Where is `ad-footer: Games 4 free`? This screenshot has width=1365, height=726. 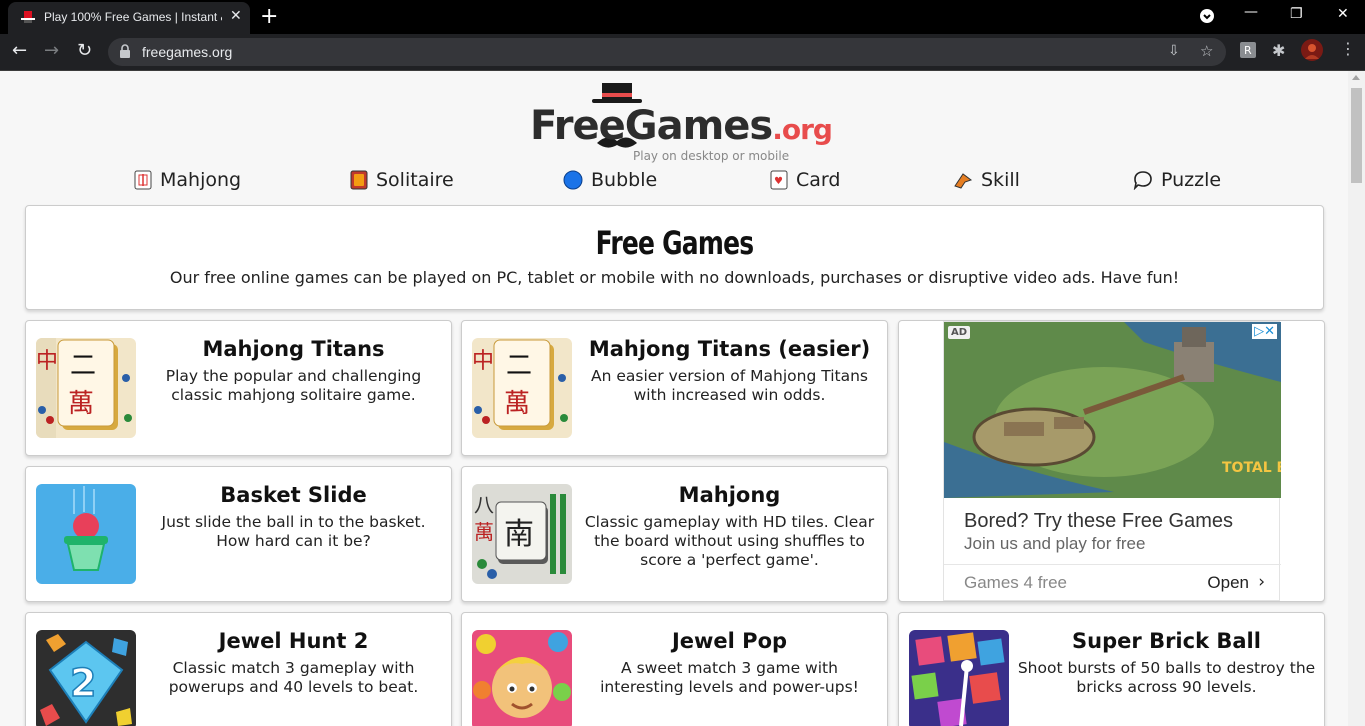 ad-footer: Games 4 free is located at coordinates (1015, 582).